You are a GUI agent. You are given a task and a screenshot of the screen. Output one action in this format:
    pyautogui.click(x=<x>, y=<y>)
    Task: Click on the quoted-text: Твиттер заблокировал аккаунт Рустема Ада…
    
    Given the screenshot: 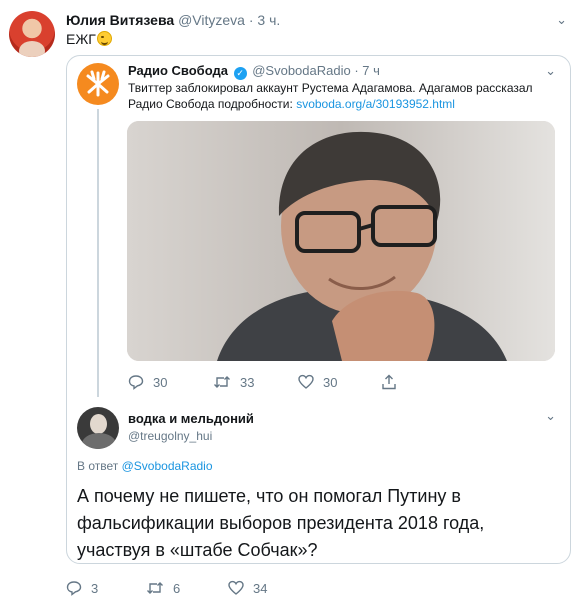 What is the action you would take?
    pyautogui.click(x=343, y=96)
    